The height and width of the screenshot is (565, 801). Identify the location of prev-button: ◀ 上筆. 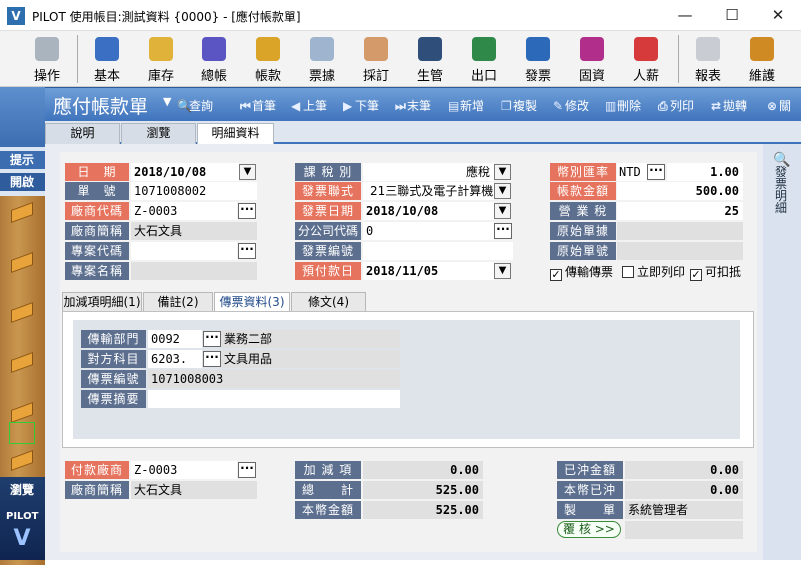
(309, 105).